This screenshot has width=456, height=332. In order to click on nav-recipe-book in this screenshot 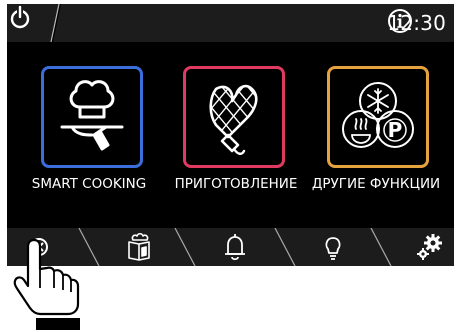, I will do `click(139, 247)`.